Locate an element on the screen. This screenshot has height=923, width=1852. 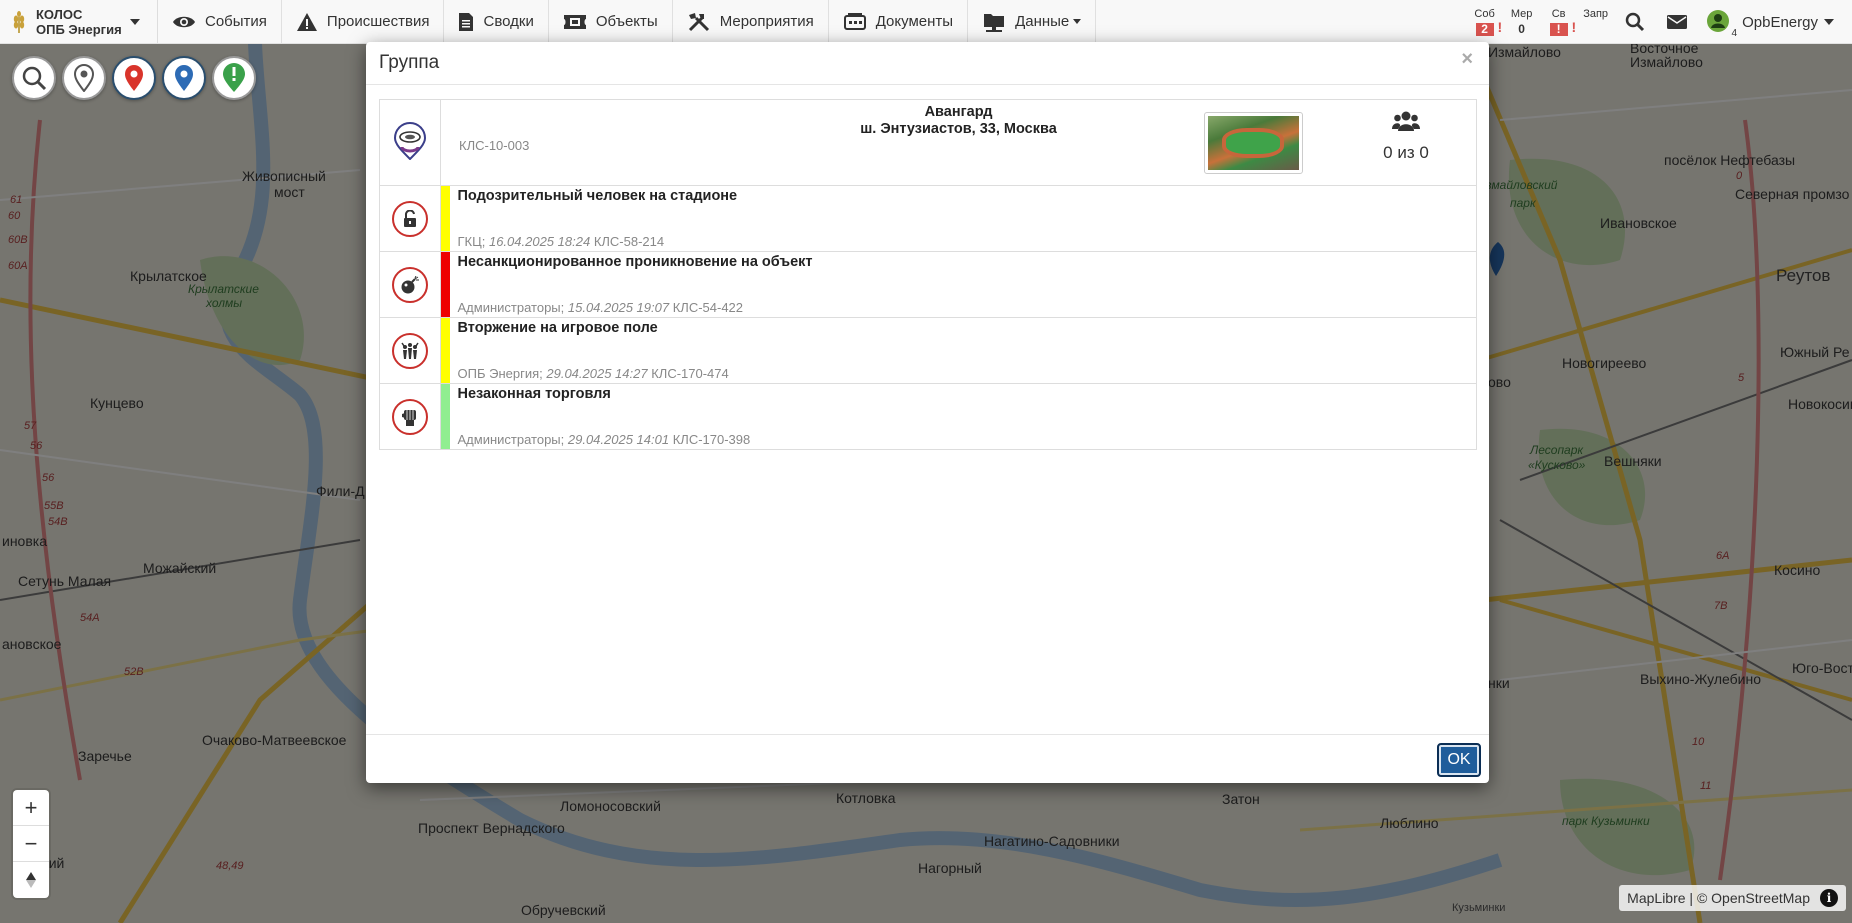
grey-pin-button is located at coordinates (84, 78).